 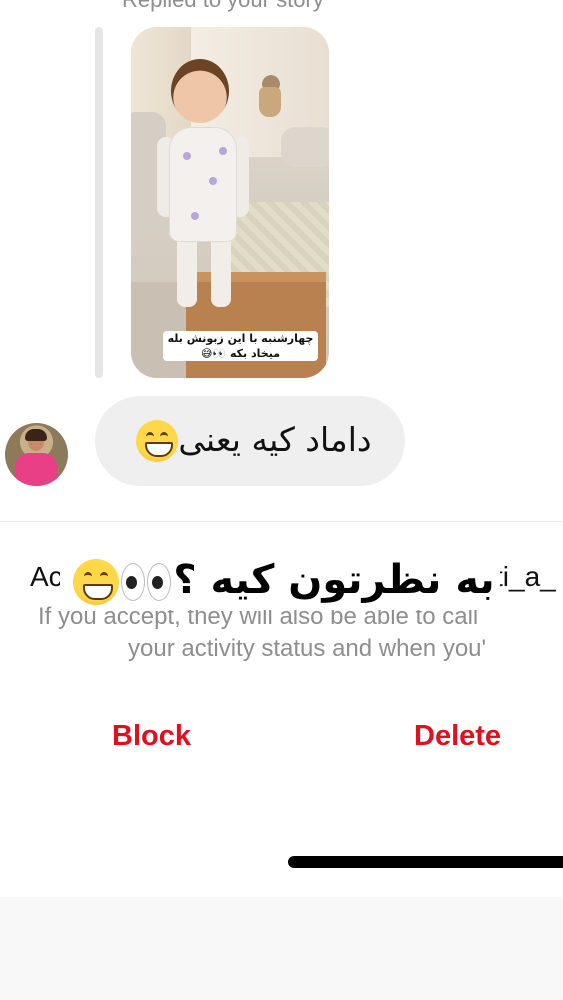 I want to click on eye-left, so click(x=159, y=582).